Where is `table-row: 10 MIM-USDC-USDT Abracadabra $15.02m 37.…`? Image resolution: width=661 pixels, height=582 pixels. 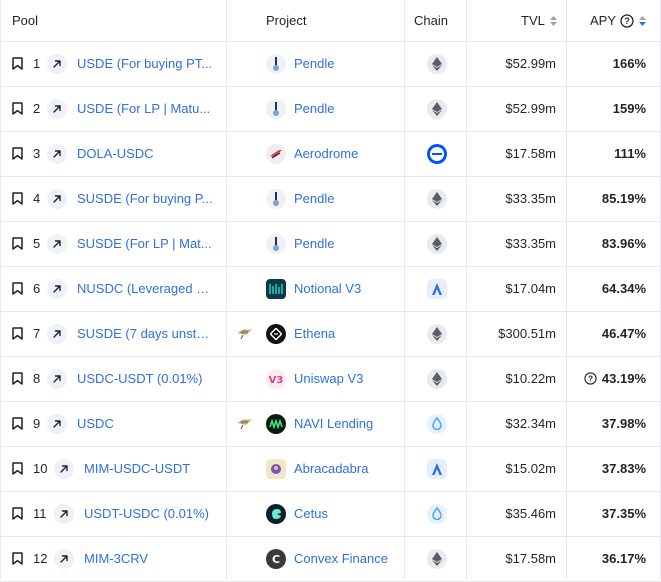
table-row: 10 MIM-USDC-USDT Abracadabra $15.02m 37.… is located at coordinates (330, 469).